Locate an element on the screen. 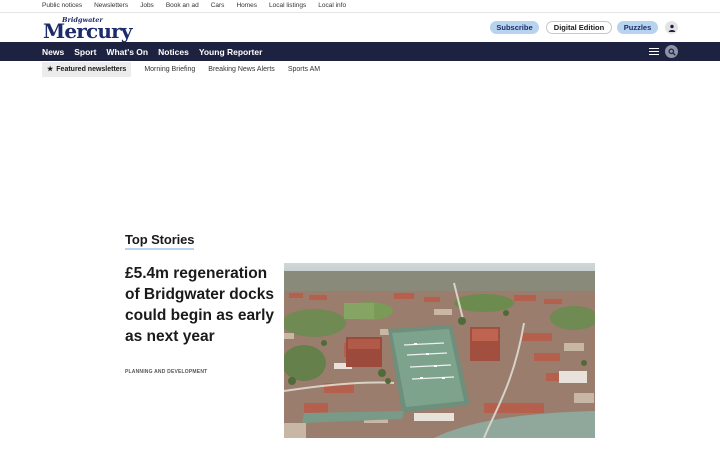 Image resolution: width=720 pixels, height=450 pixels. utility-link-public-notices: Public notices is located at coordinates (62, 5).